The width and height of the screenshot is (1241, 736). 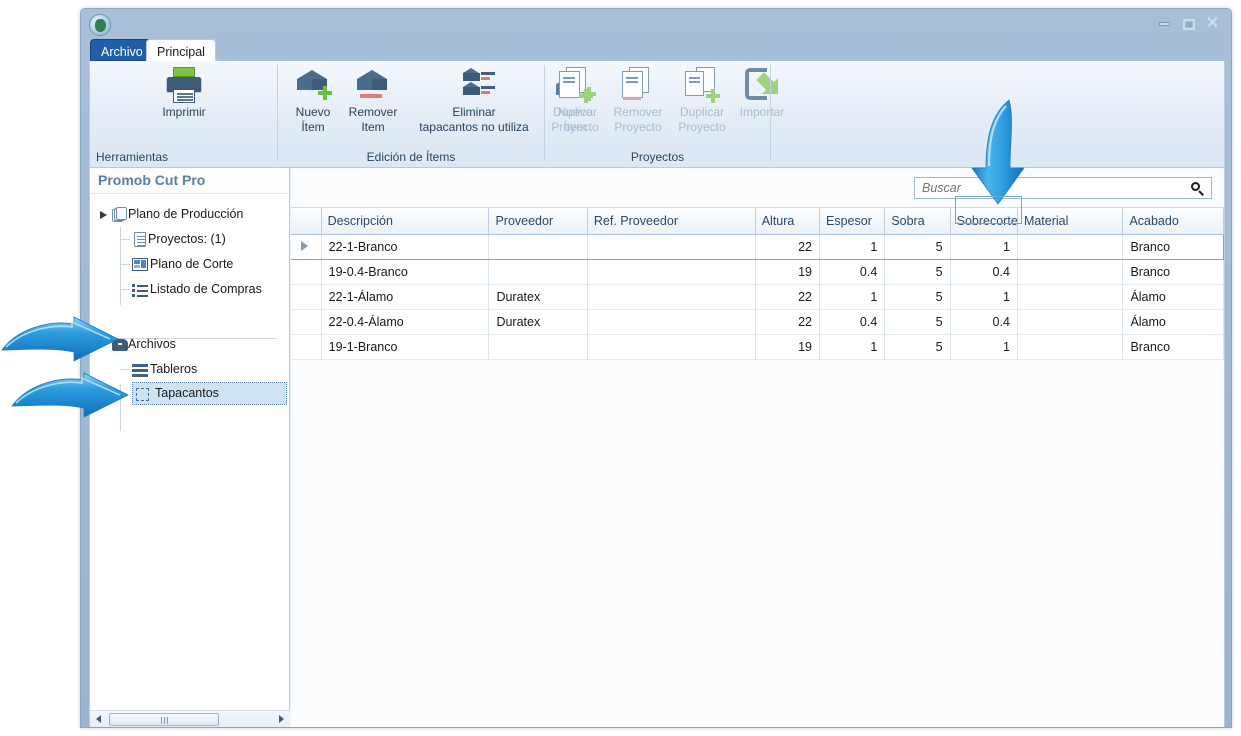 What do you see at coordinates (405, 221) in the screenshot?
I see `grid-header-descripcion: Descripción` at bounding box center [405, 221].